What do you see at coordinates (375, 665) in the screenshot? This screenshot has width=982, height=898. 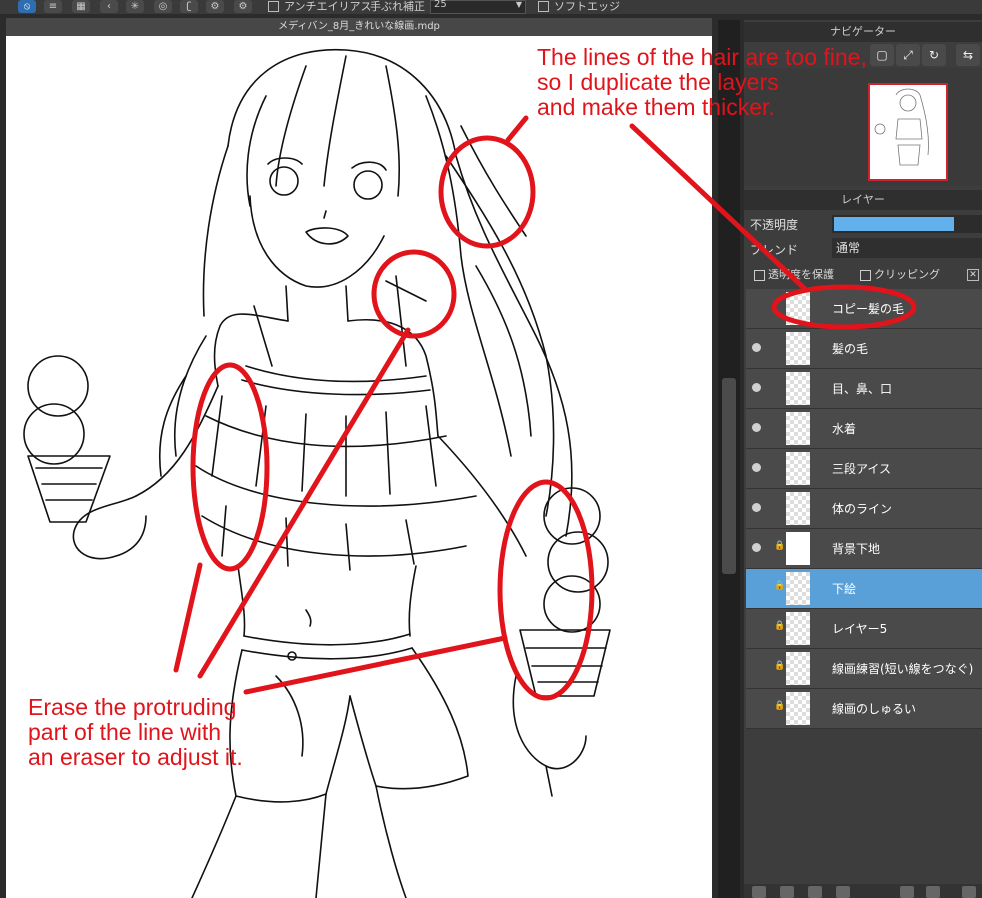 I see `arrow-line-icecream` at bounding box center [375, 665].